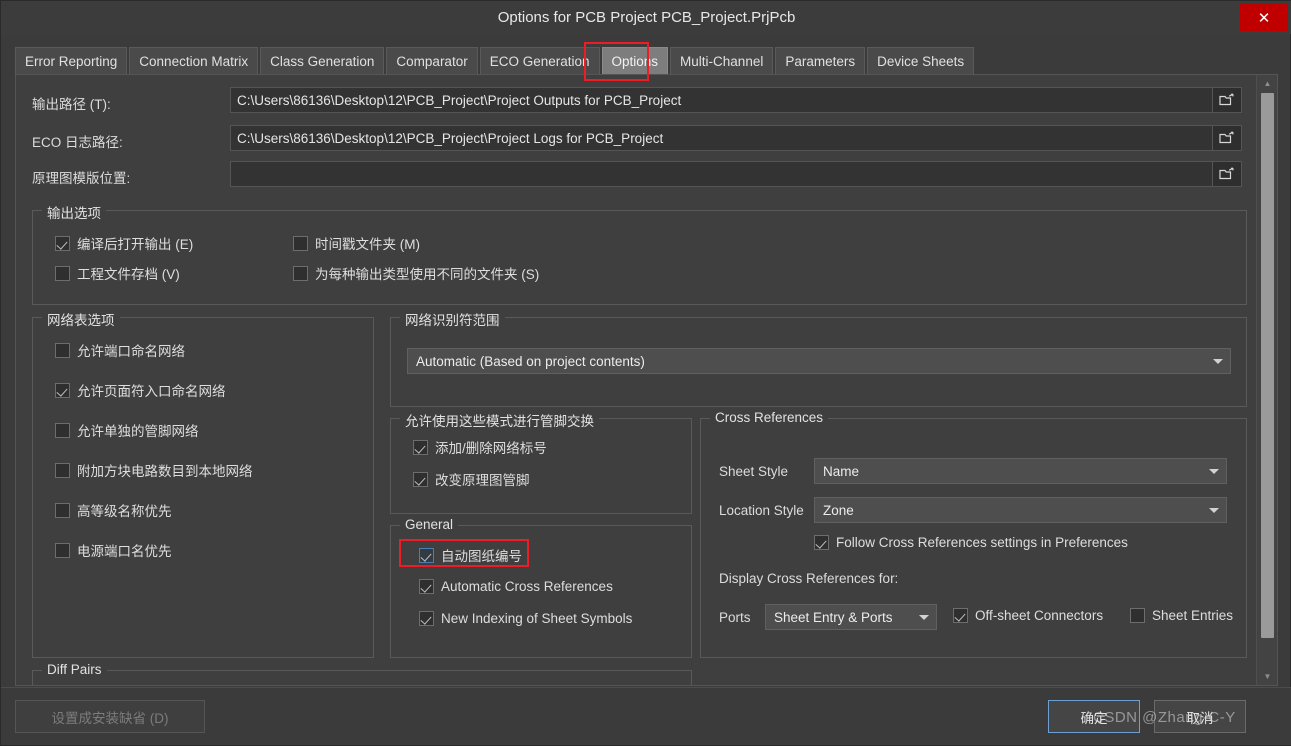  Describe the element at coordinates (769, 417) in the screenshot. I see `cross-references-title: Cross References` at that location.